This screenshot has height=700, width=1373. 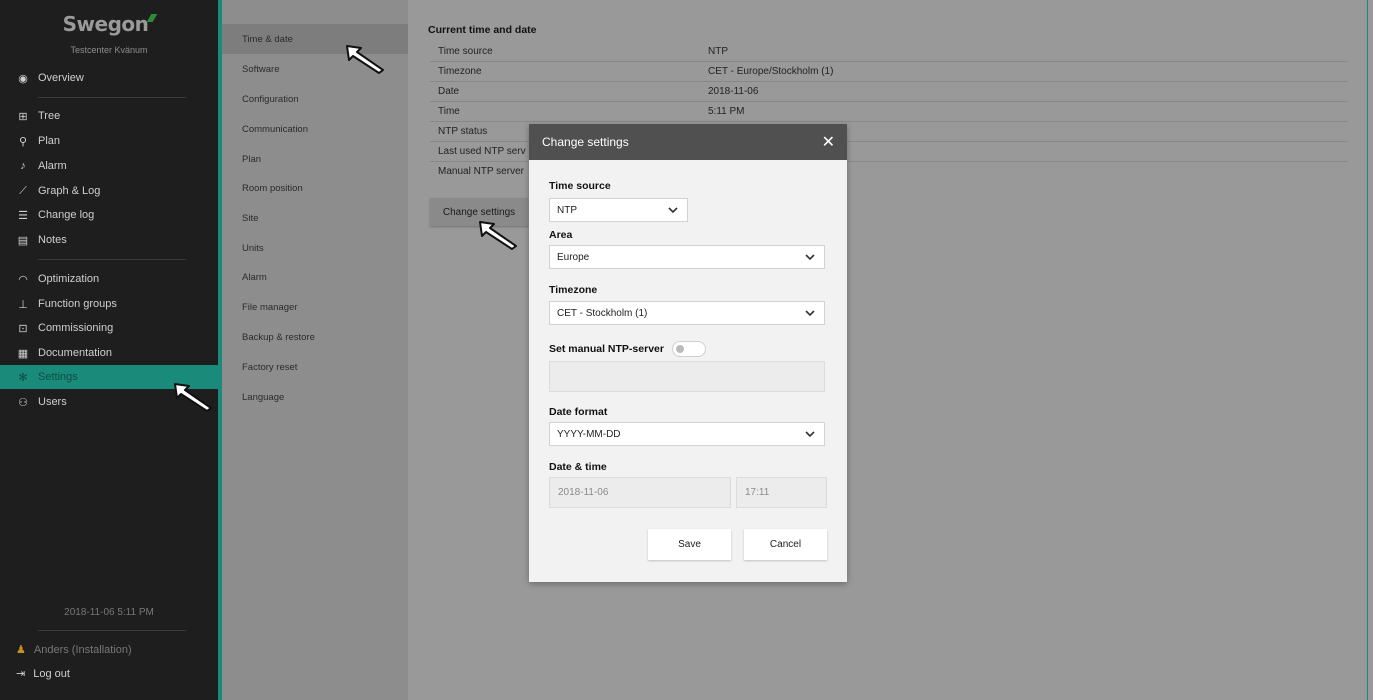 What do you see at coordinates (23, 215) in the screenshot?
I see `list-icon: ☰` at bounding box center [23, 215].